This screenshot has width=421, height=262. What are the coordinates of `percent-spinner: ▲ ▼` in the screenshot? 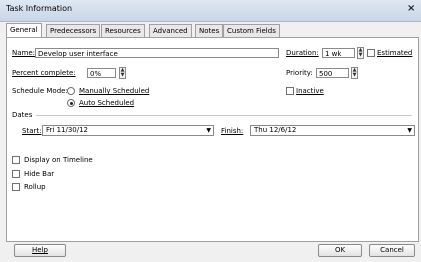 It's located at (122, 73).